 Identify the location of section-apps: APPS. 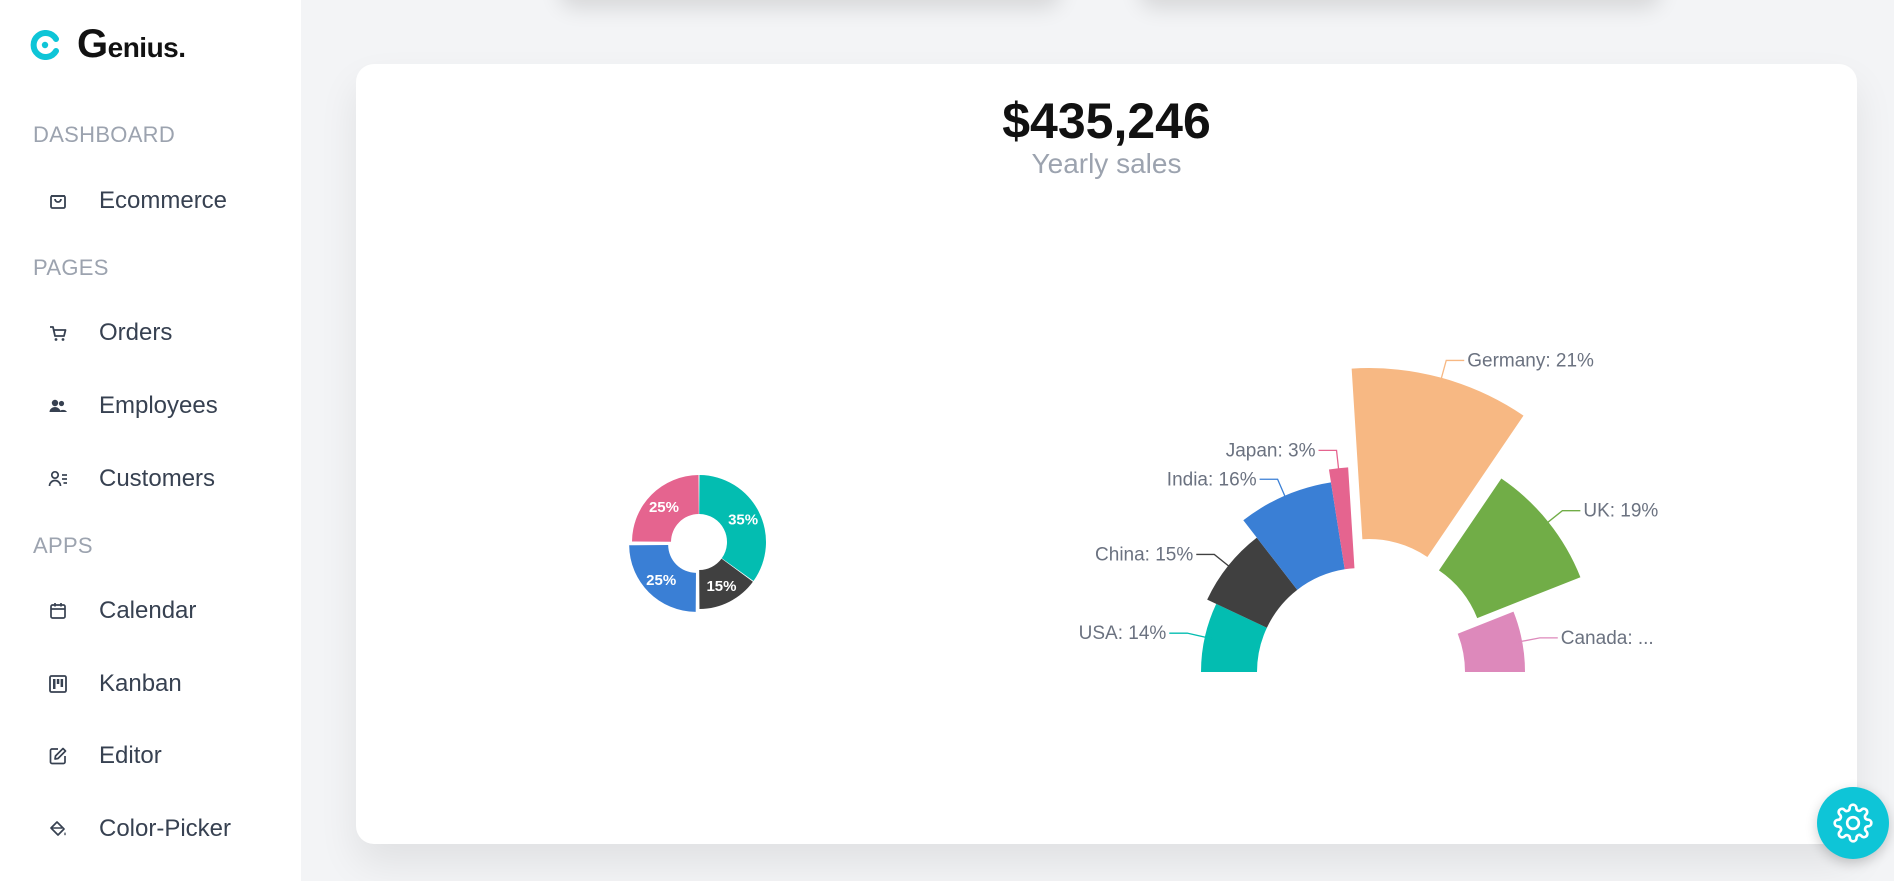
(63, 545).